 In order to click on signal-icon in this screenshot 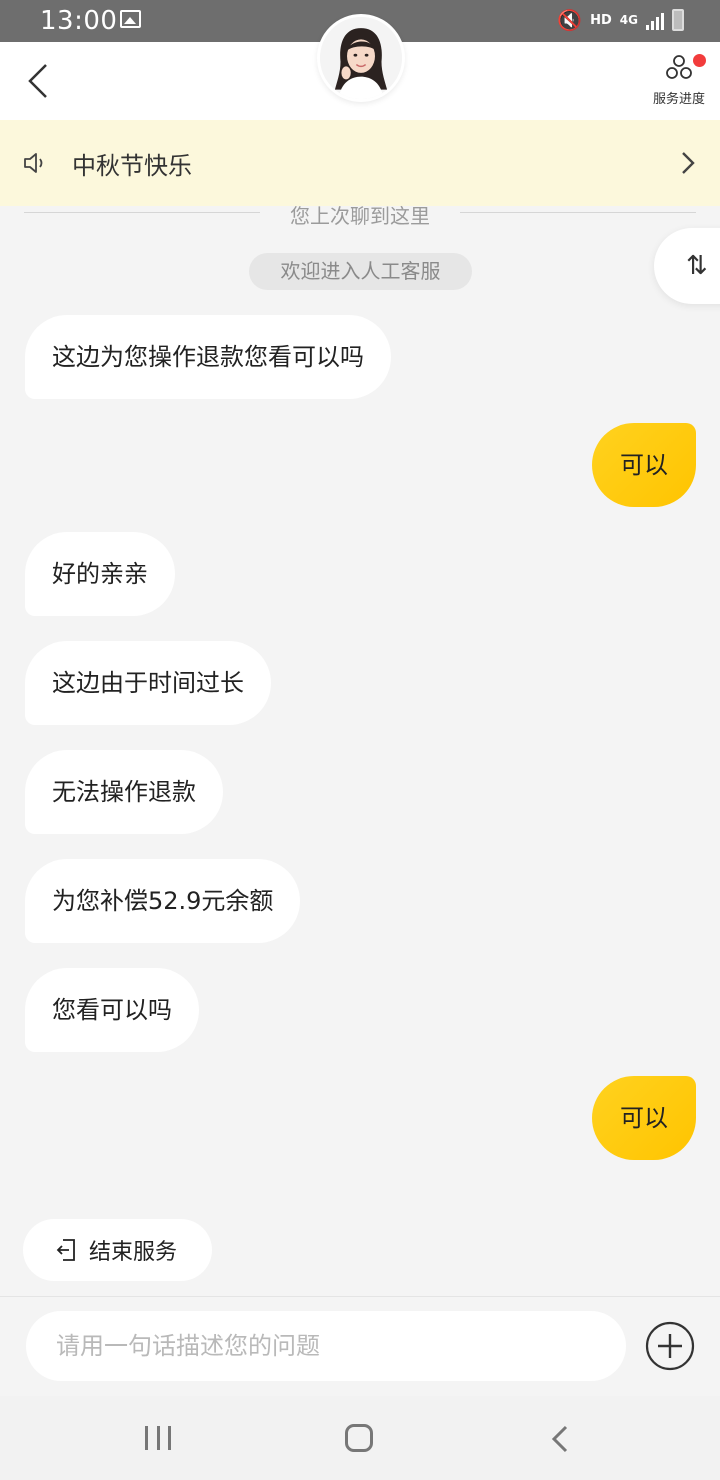, I will do `click(655, 20)`.